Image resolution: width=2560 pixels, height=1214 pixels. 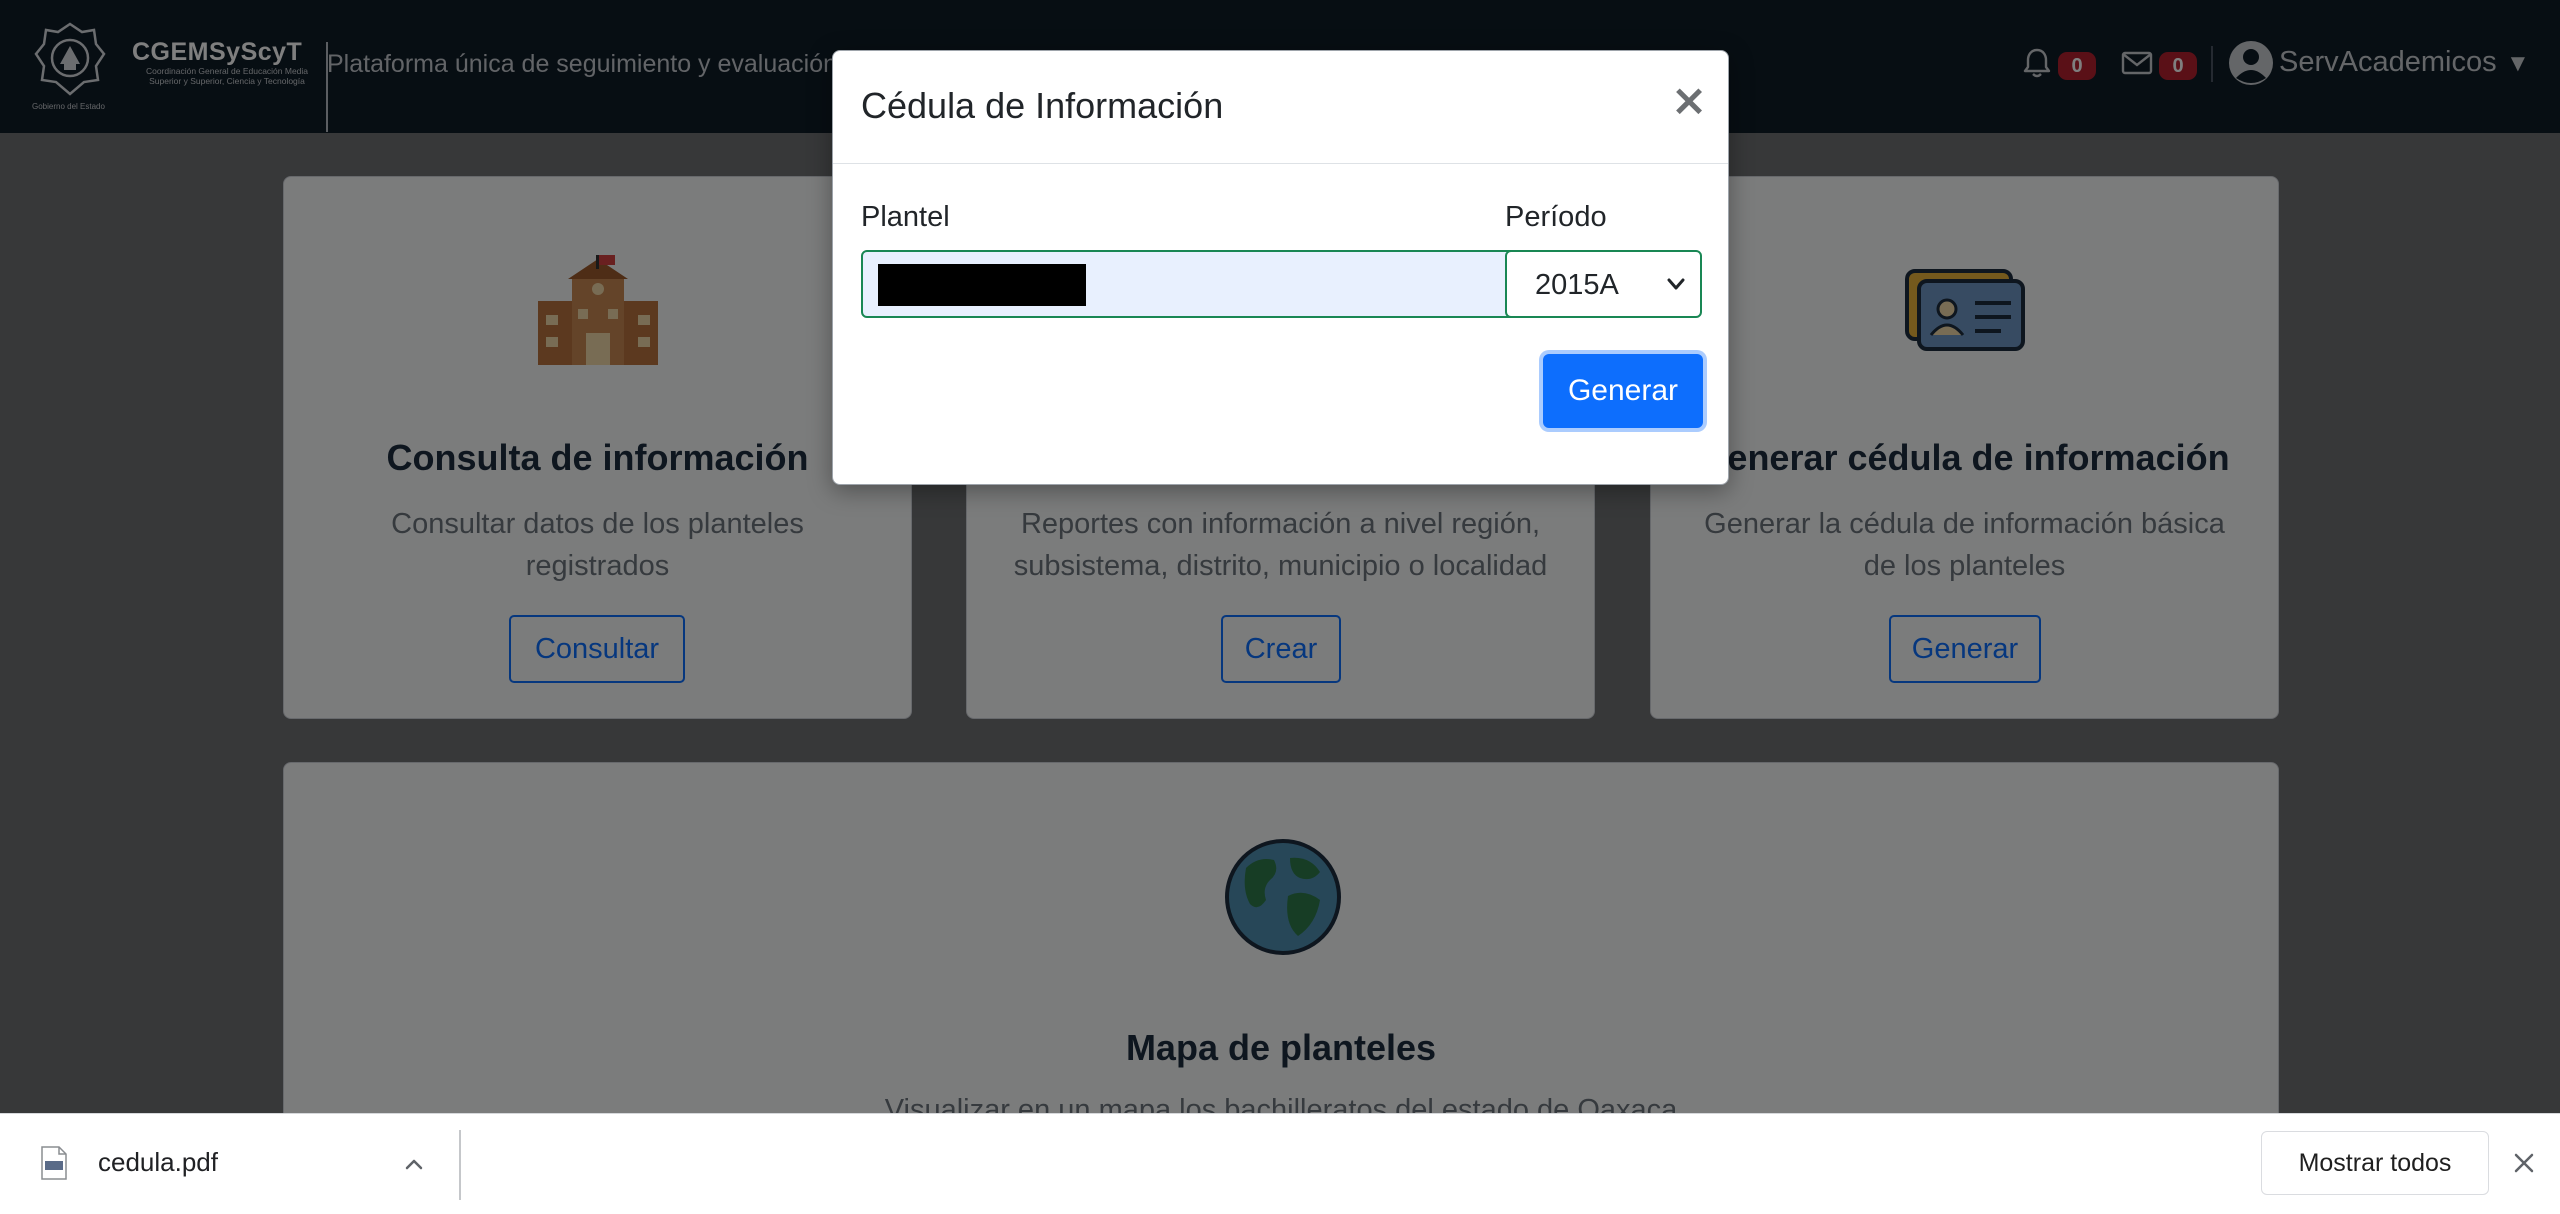 I want to click on download-bar: cedula.pdf Mostrar todos, so click(x=1280, y=1163).